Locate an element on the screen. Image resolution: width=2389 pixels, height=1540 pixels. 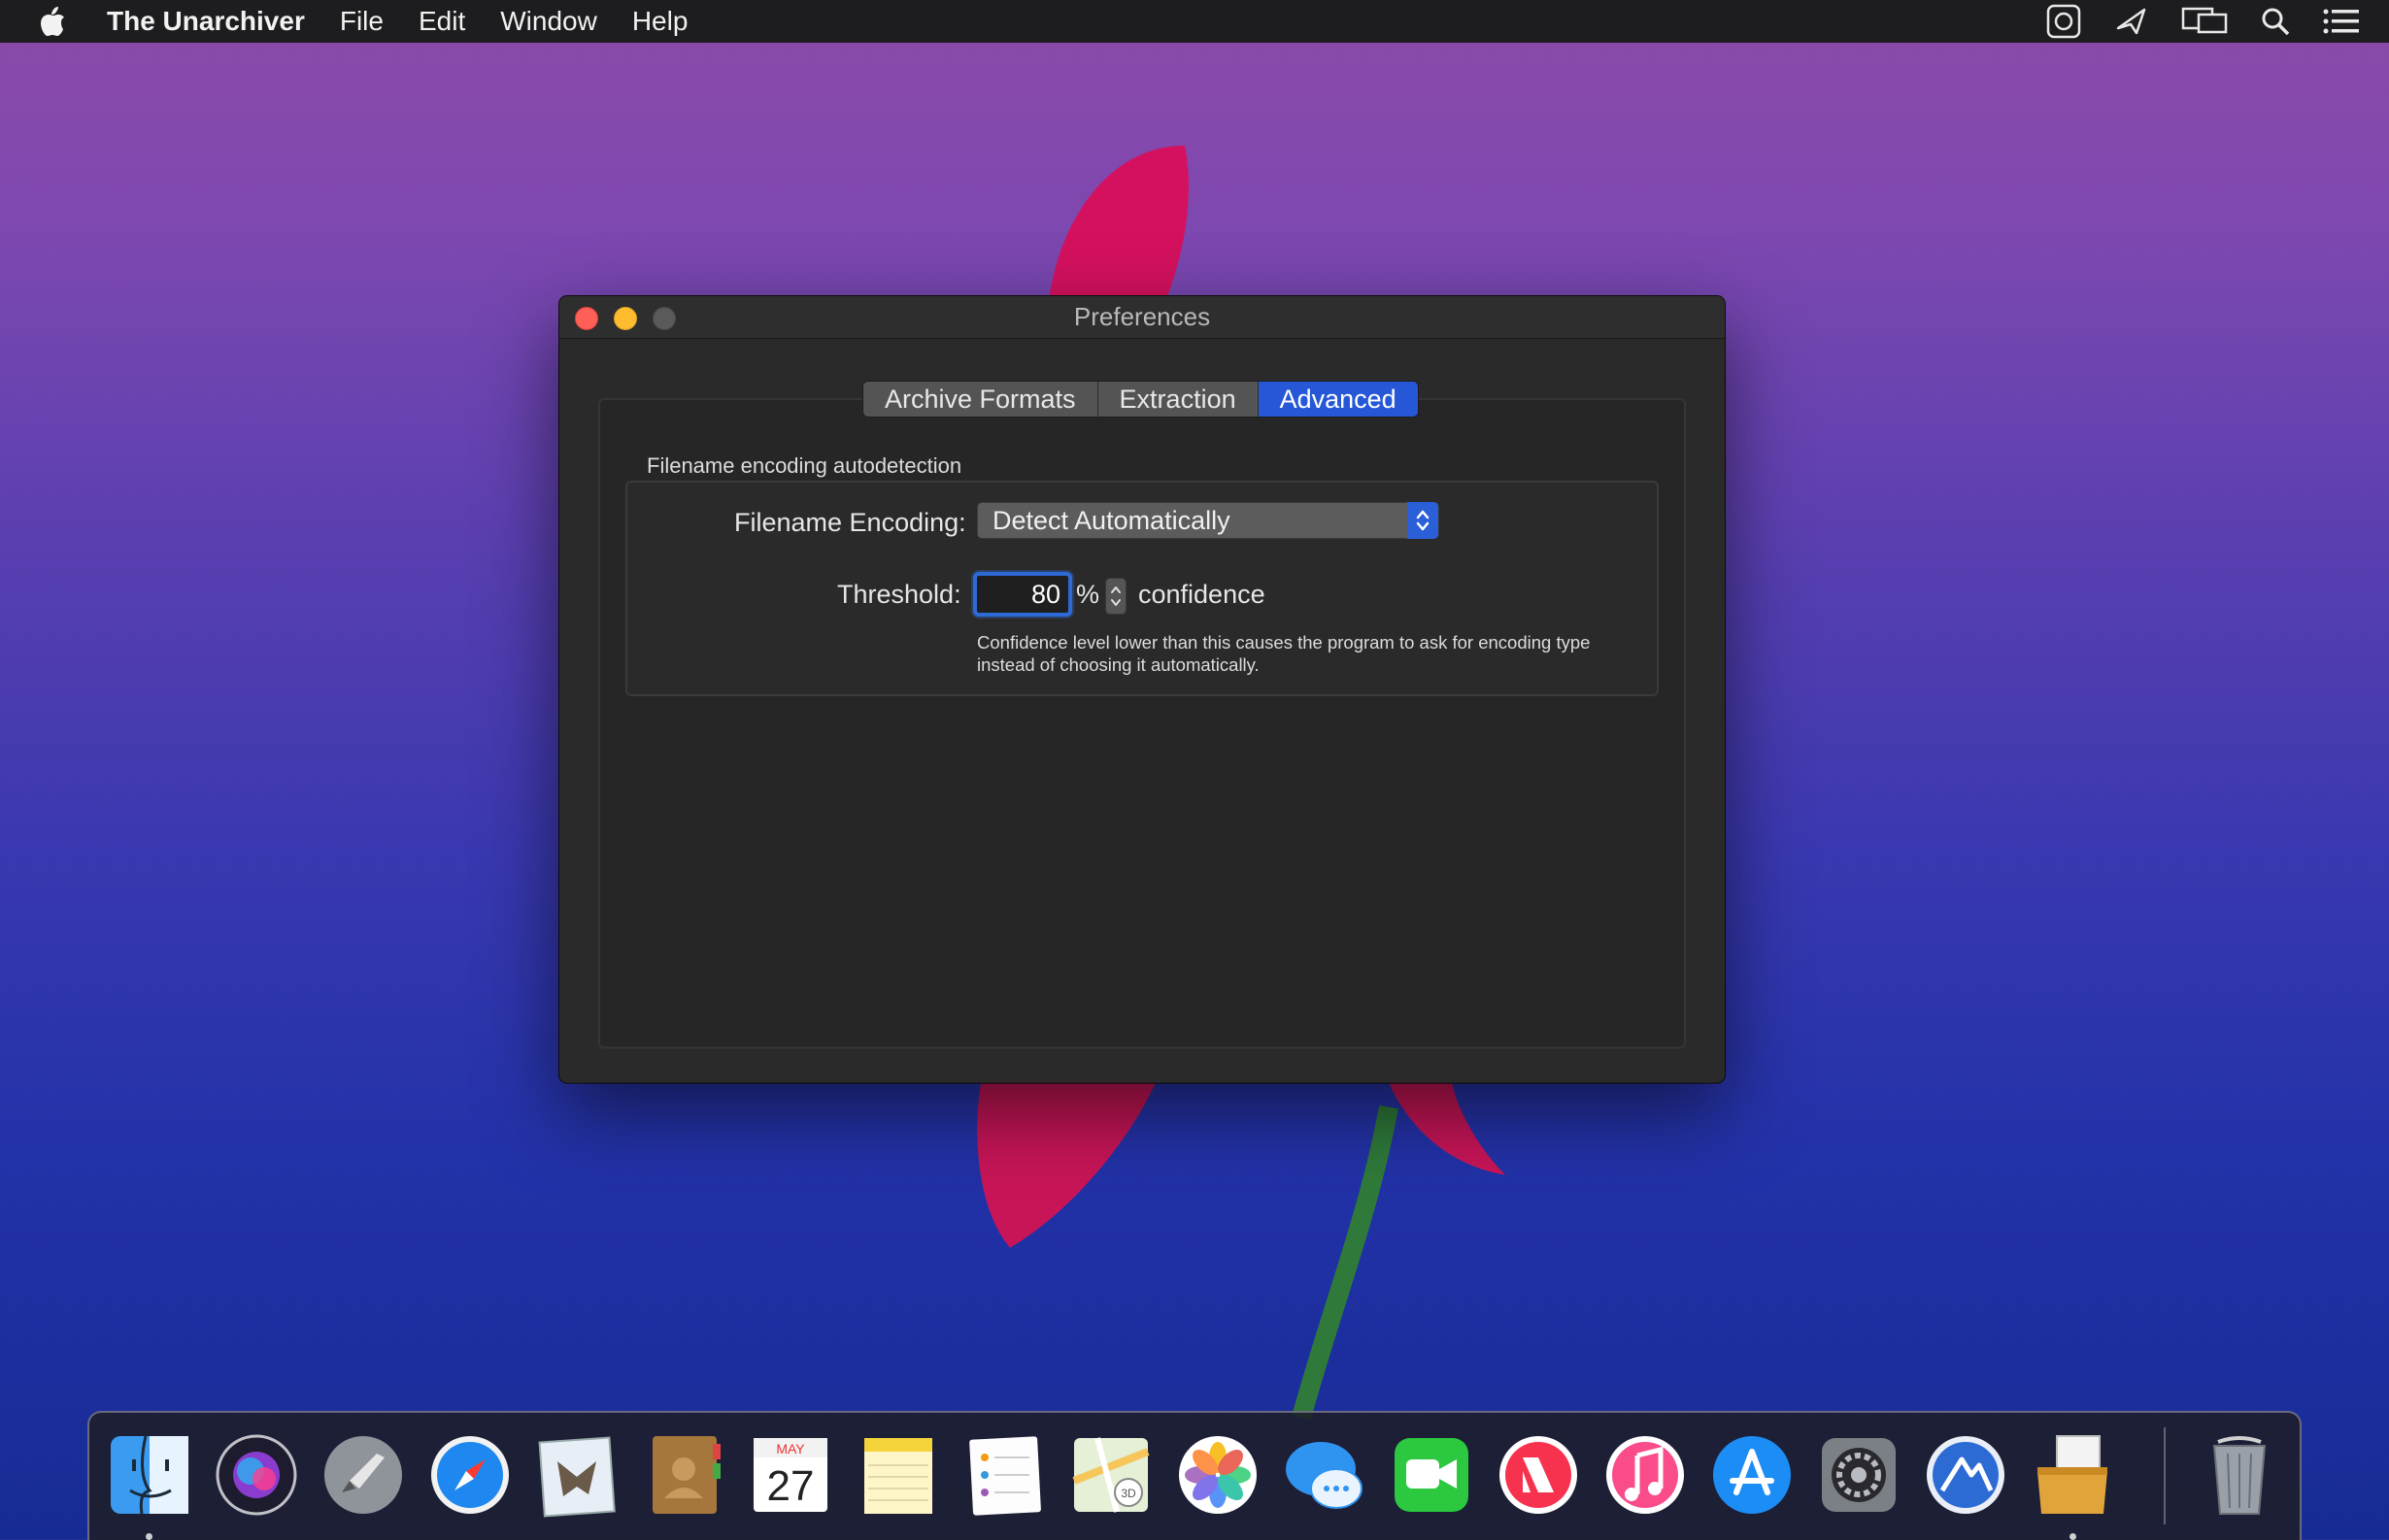
menu-bar: The Unarchiver File Edit Window Help is located at coordinates (1194, 21).